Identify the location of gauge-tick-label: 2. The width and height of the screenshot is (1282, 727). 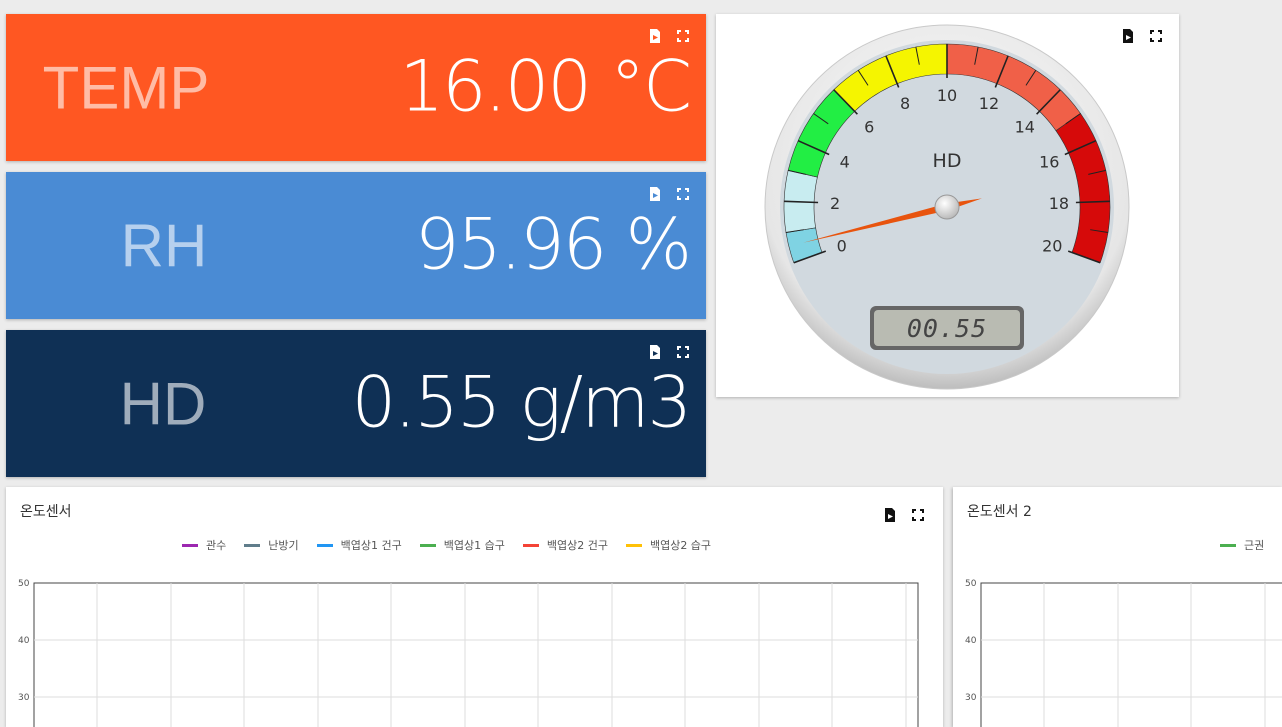
(835, 203).